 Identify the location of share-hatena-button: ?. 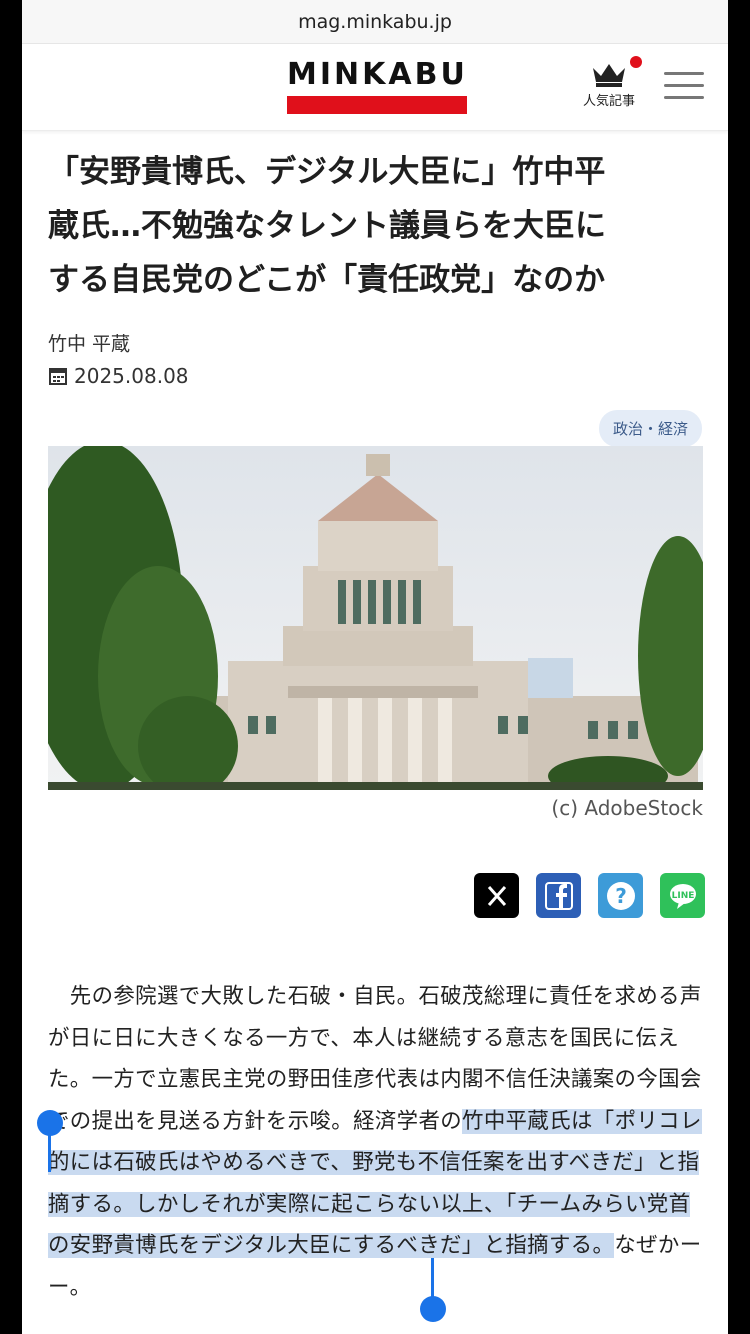
(620, 895).